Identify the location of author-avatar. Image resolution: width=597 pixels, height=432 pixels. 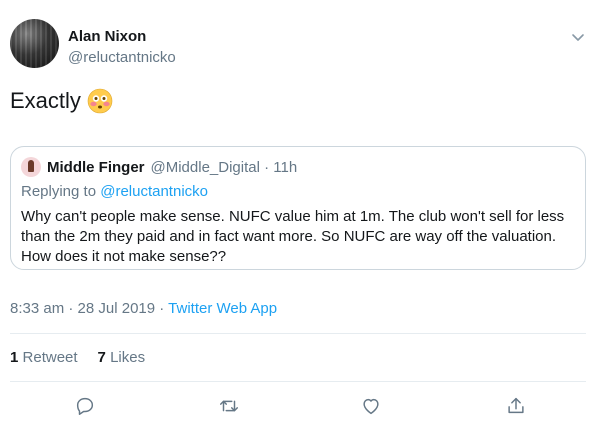
(34, 43).